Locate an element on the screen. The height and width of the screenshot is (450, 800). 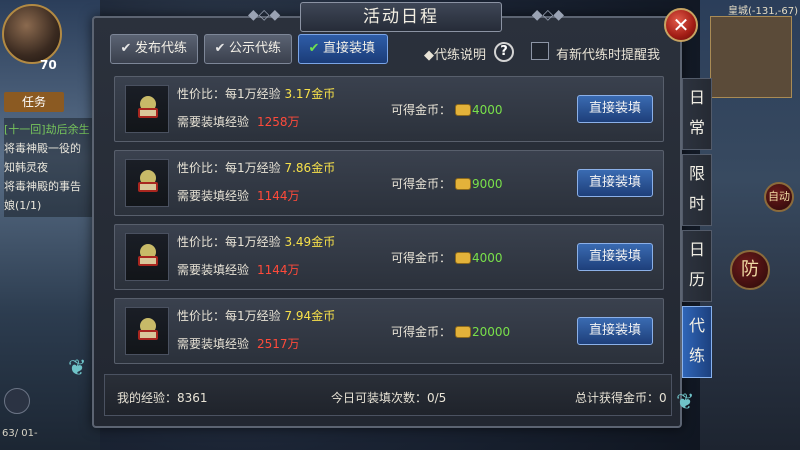
side-tab-char: 练 is located at coordinates (696, 355).